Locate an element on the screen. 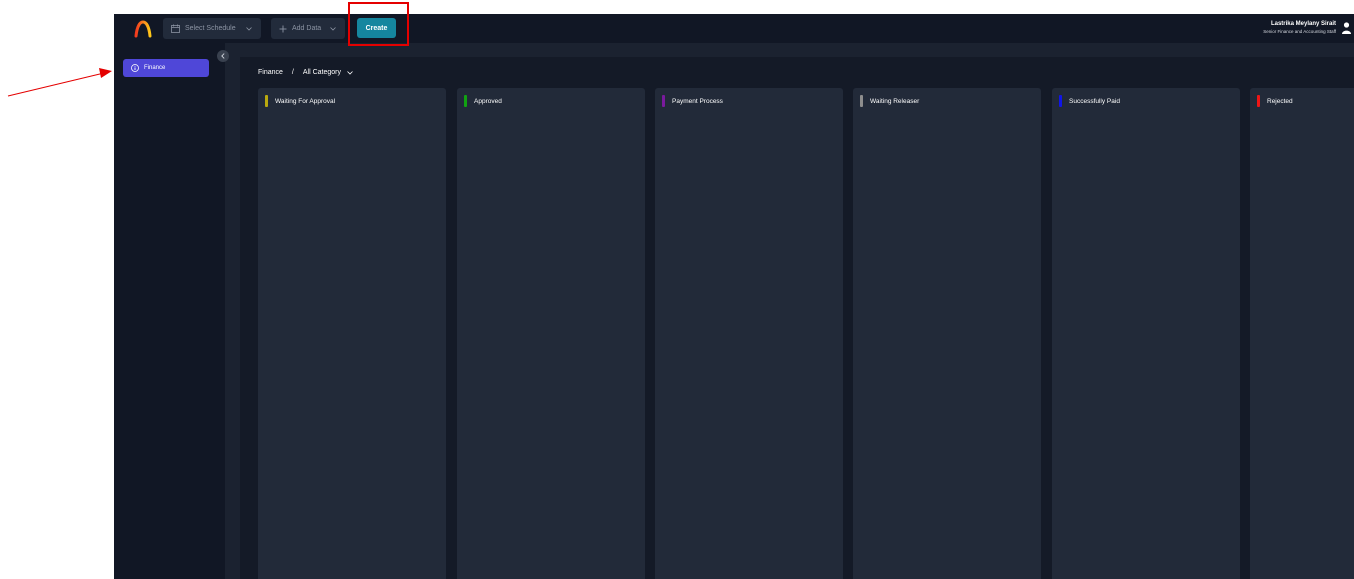 The width and height of the screenshot is (1354, 579). add-data-label: Add Data is located at coordinates (307, 28).